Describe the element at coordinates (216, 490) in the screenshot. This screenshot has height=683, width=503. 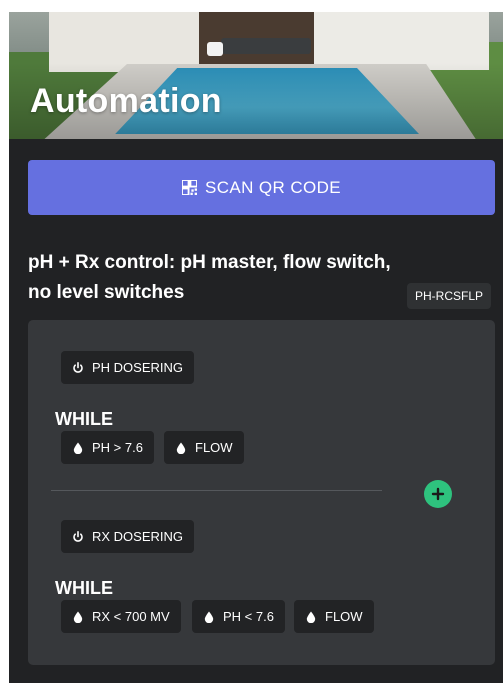
I see `rule-divider` at that location.